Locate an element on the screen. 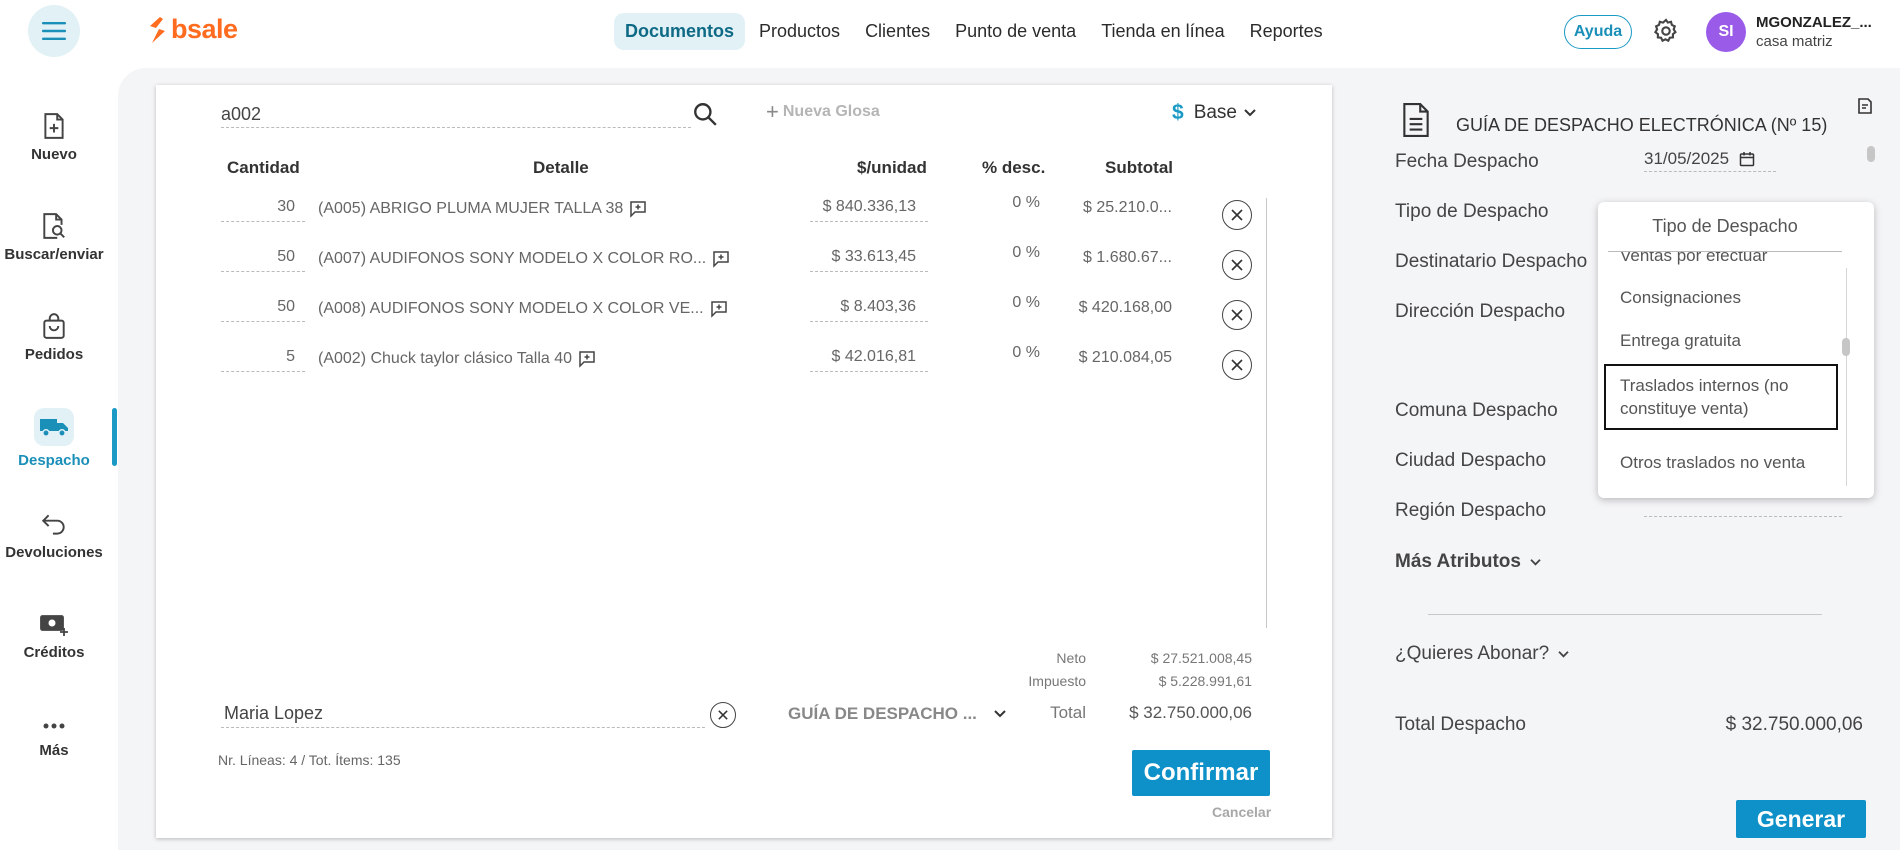  line-quantity: 30 is located at coordinates (263, 210).